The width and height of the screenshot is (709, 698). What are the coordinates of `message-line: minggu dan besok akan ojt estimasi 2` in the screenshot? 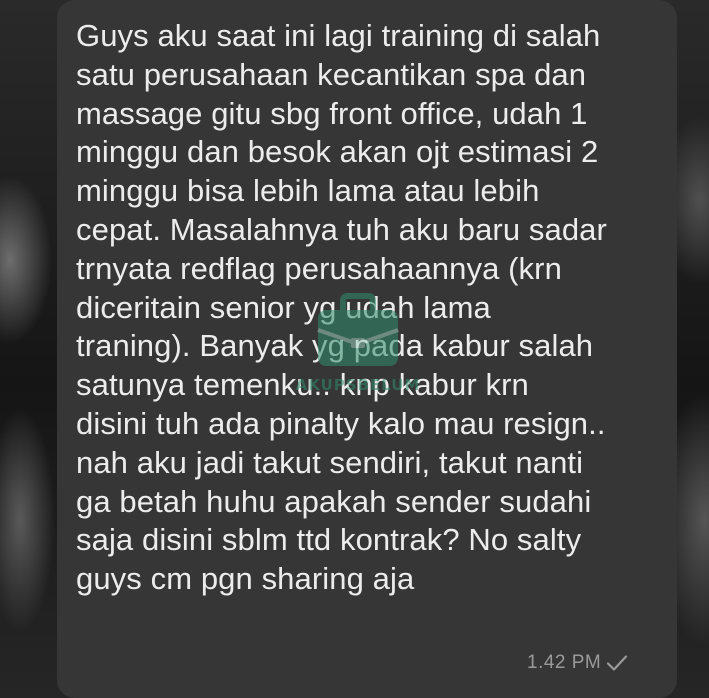 It's located at (337, 152).